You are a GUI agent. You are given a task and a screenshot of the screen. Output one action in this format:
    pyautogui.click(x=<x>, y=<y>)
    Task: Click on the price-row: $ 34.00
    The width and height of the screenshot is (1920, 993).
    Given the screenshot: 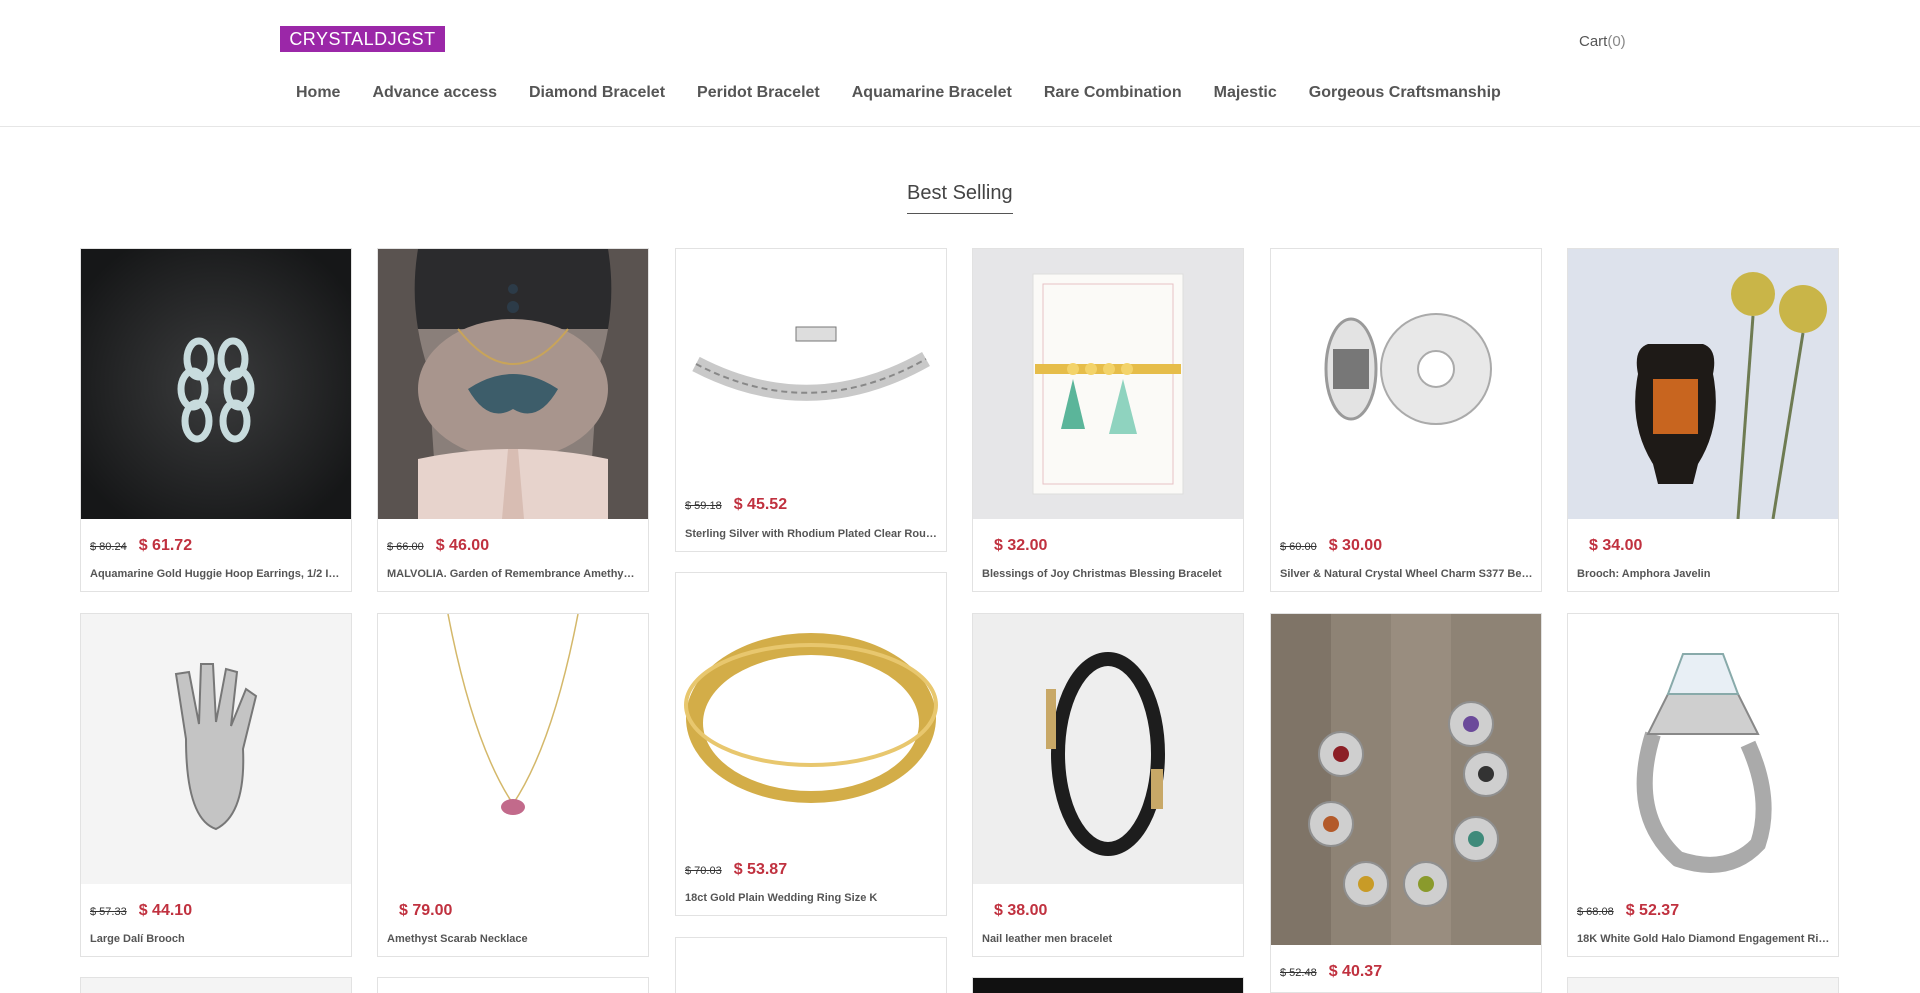 What is the action you would take?
    pyautogui.click(x=1609, y=546)
    